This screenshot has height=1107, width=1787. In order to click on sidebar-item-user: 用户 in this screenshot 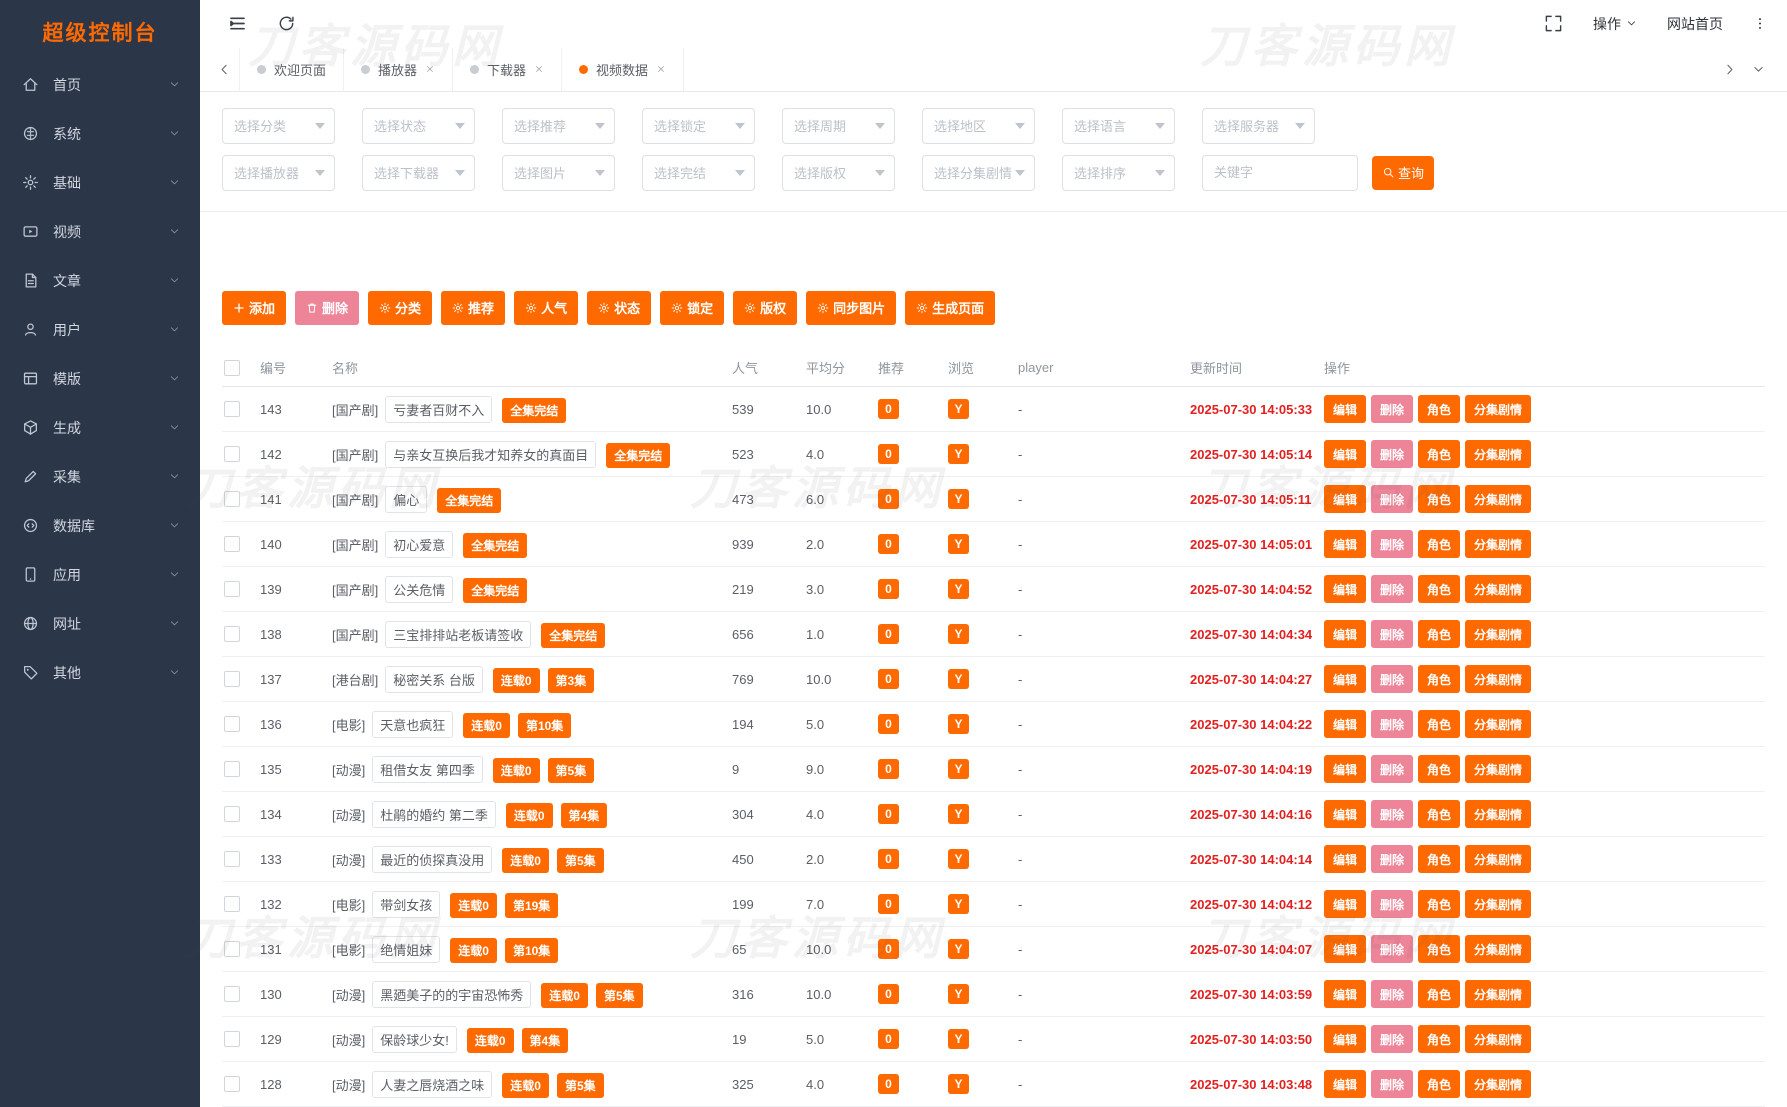, I will do `click(100, 329)`.